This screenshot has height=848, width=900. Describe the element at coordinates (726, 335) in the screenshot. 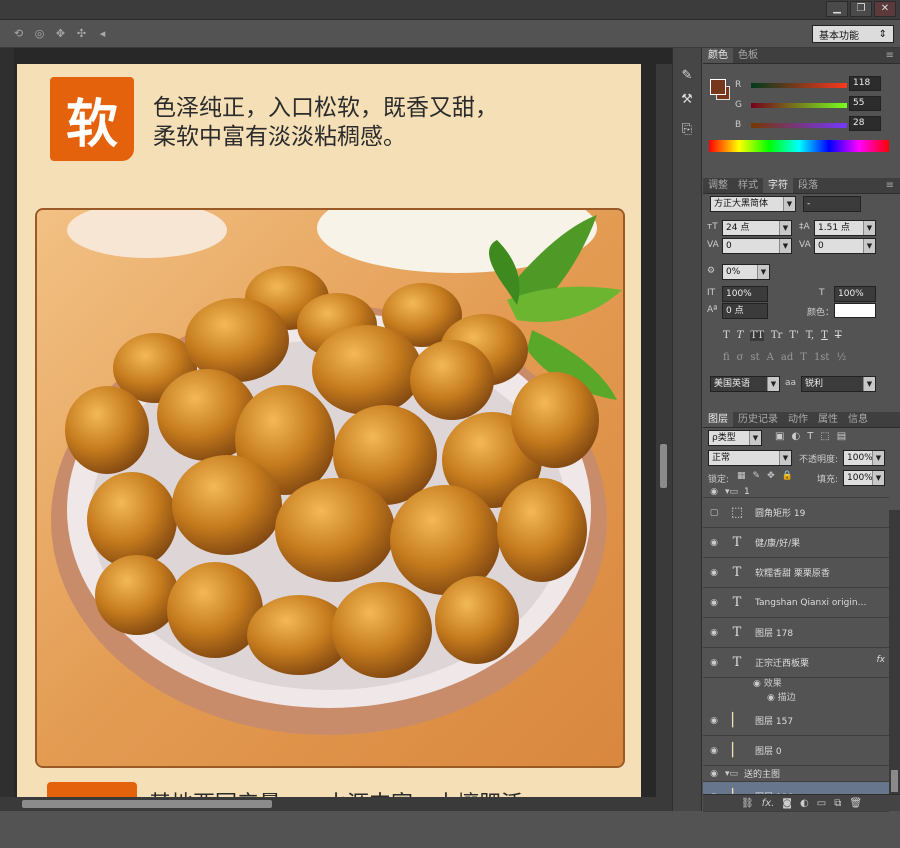

I see `faux-bold-button: T` at that location.